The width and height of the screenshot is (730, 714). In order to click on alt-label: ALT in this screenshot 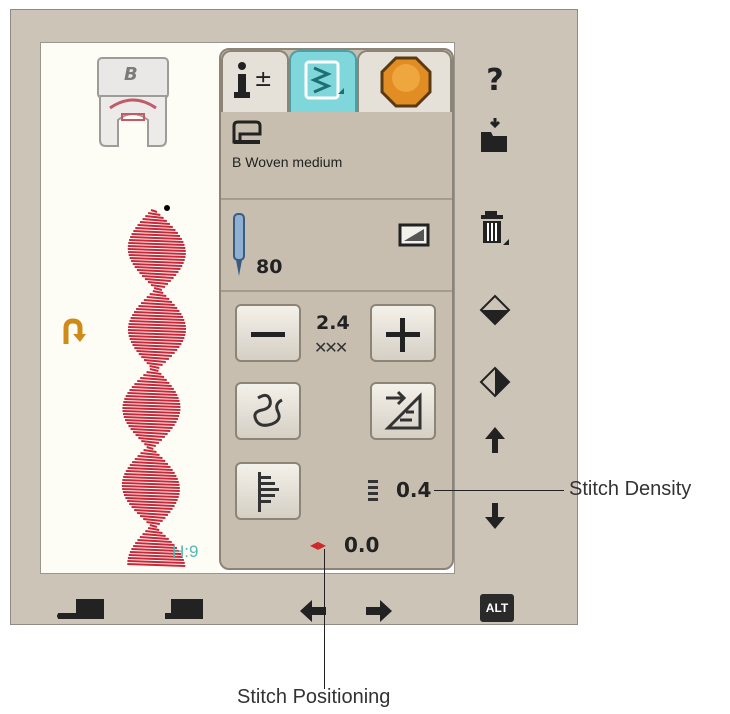, I will do `click(497, 608)`.